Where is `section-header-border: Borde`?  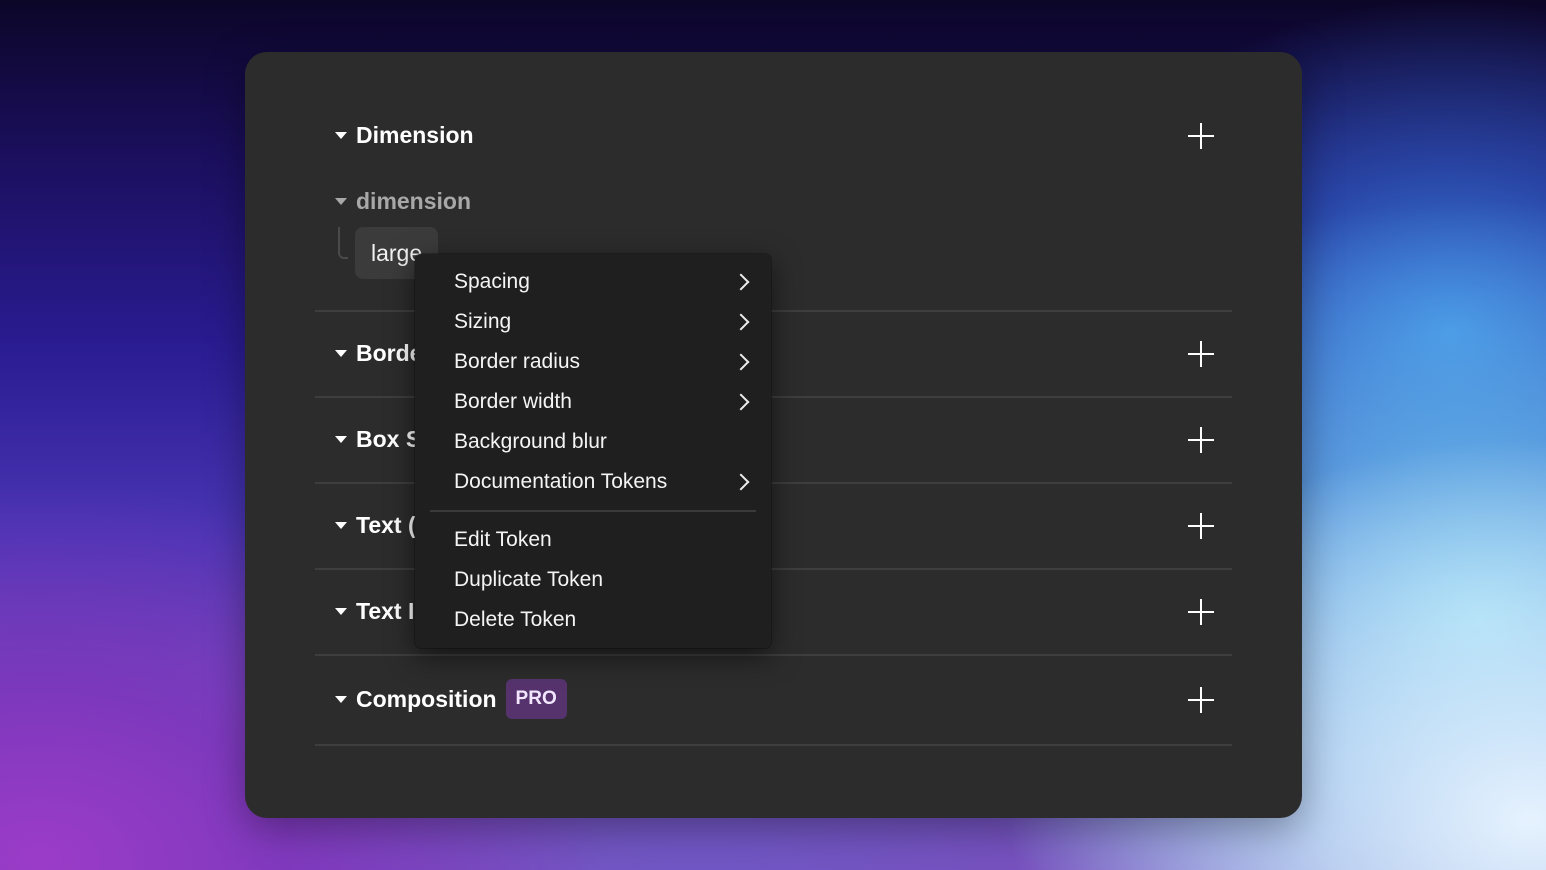 section-header-border: Borde is located at coordinates (368, 353).